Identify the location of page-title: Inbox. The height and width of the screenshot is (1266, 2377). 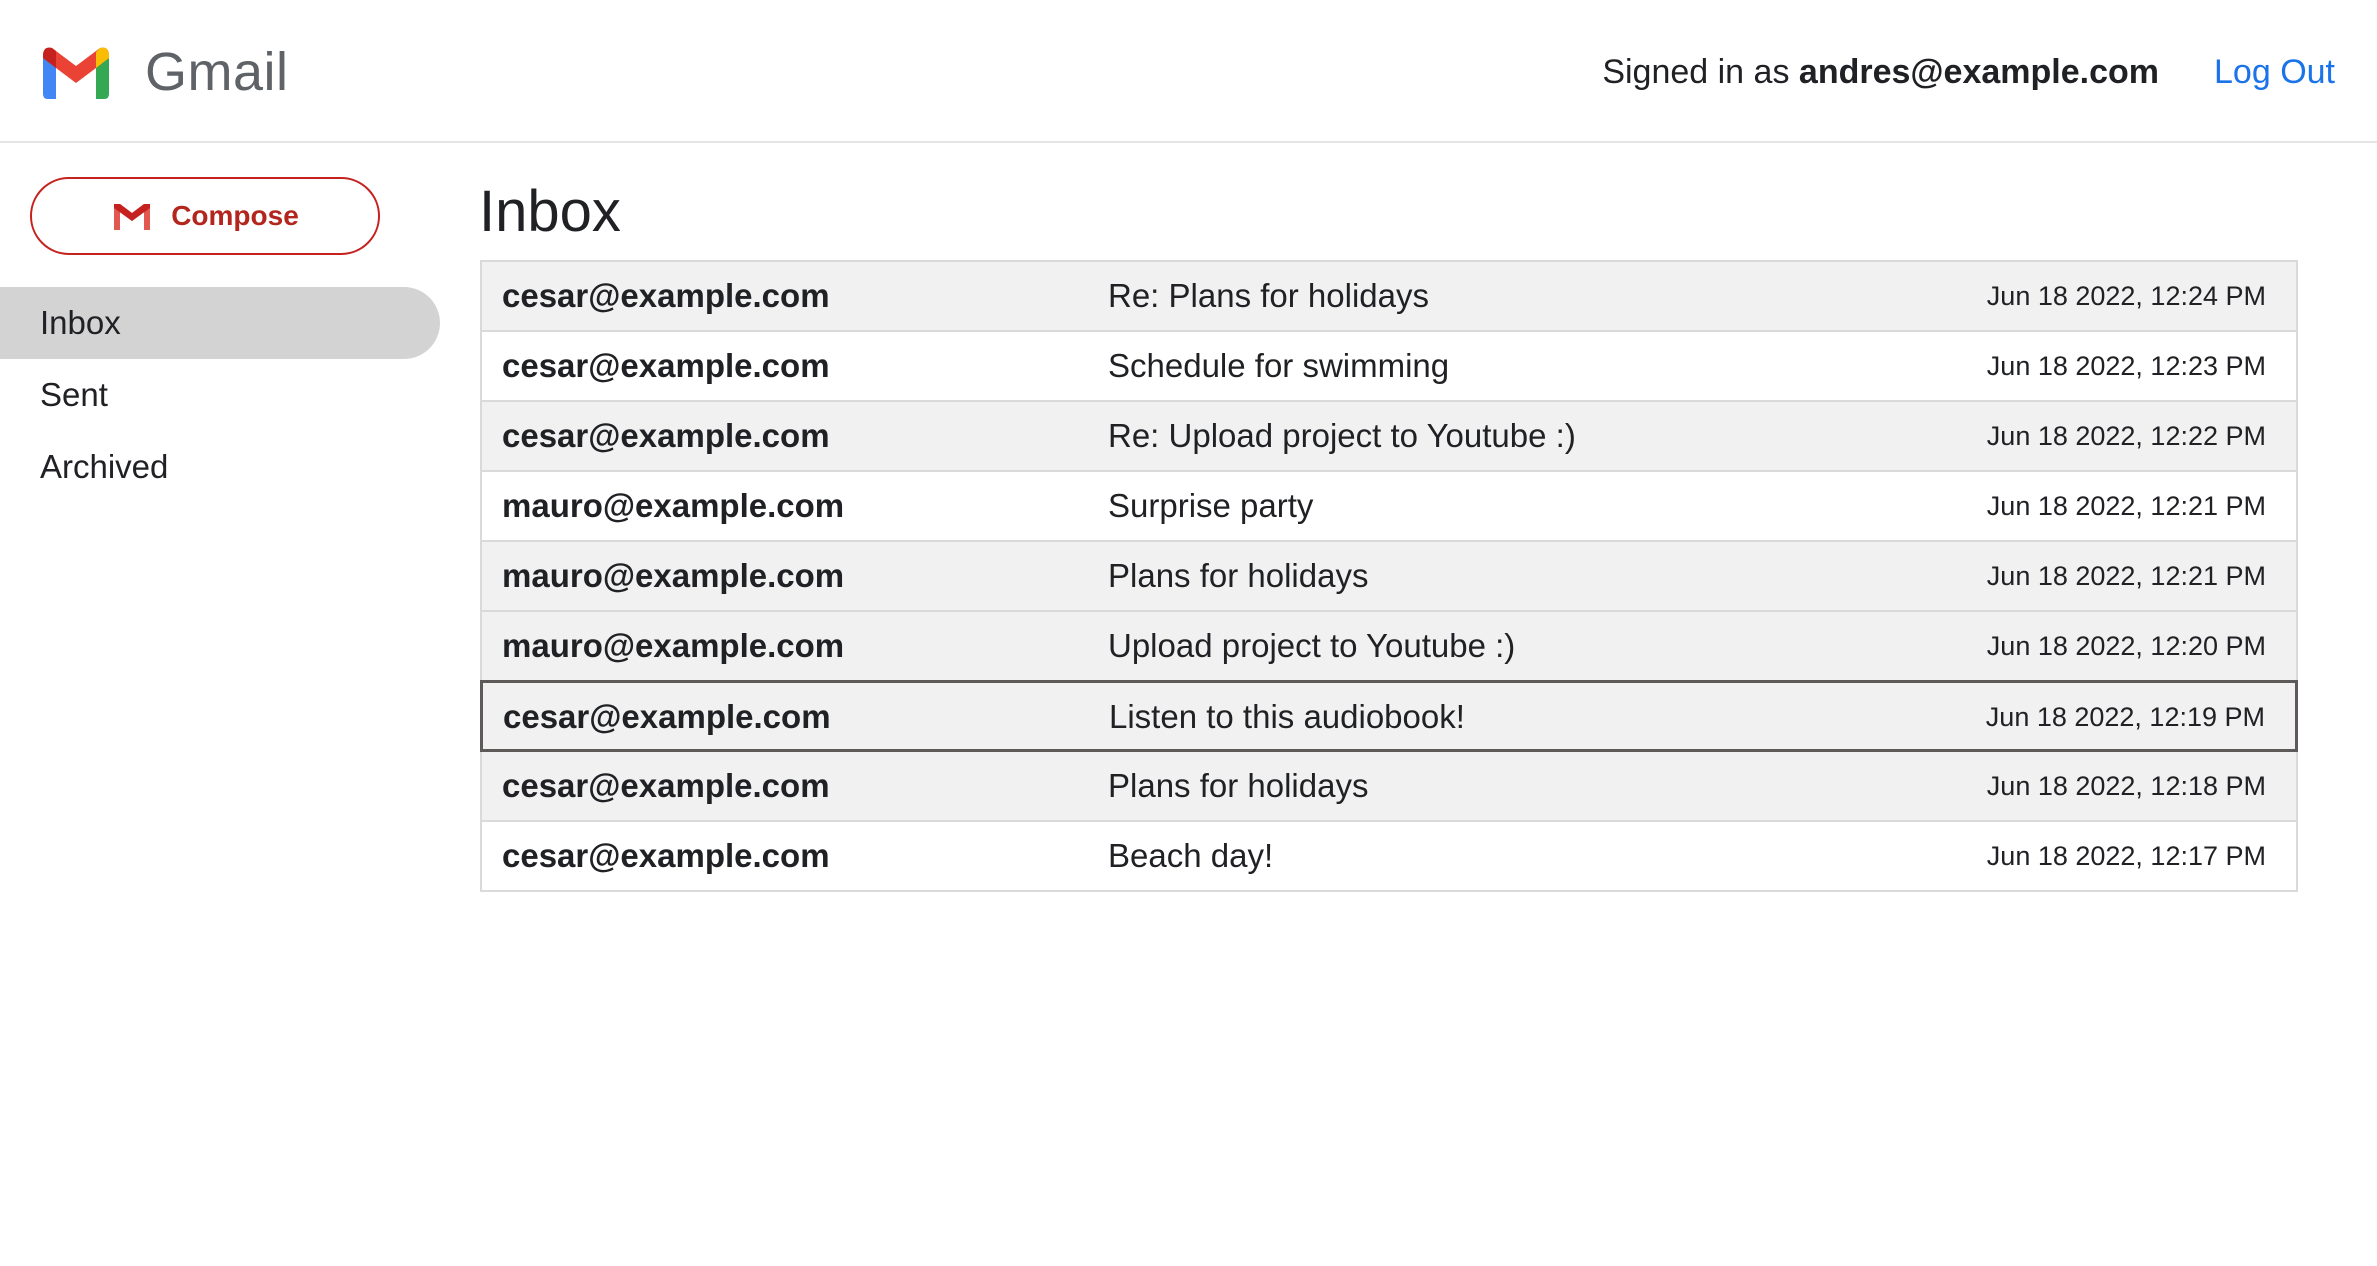
(550, 211).